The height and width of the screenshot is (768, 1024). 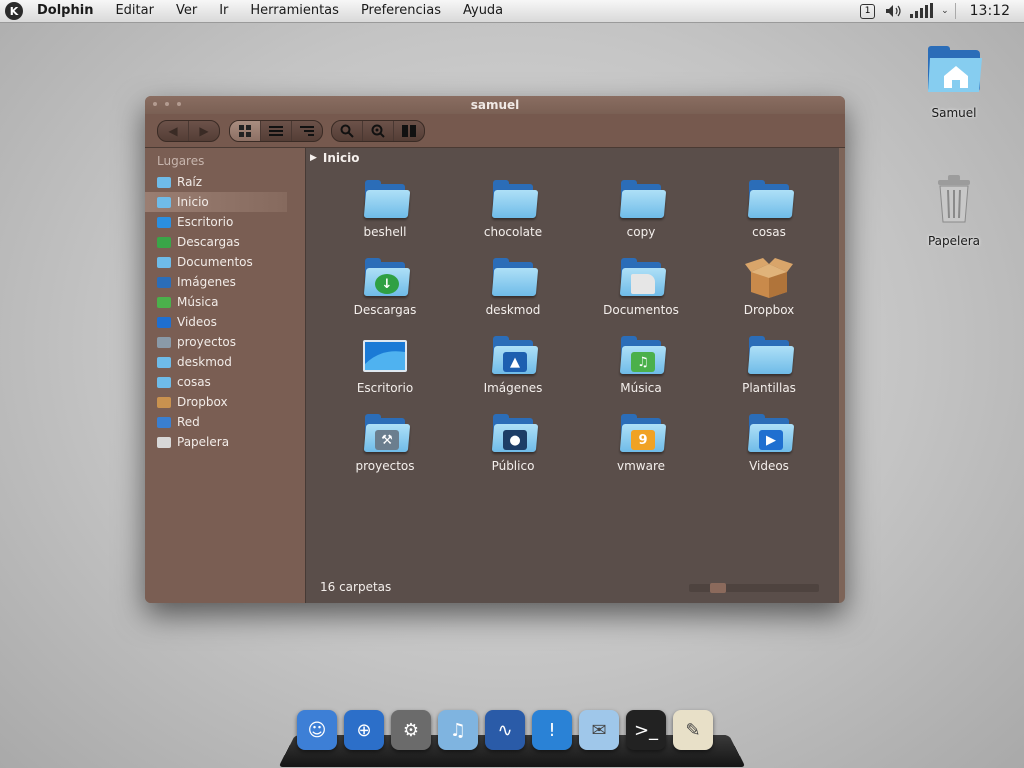 What do you see at coordinates (993, 11) in the screenshot?
I see `clock: 13:12` at bounding box center [993, 11].